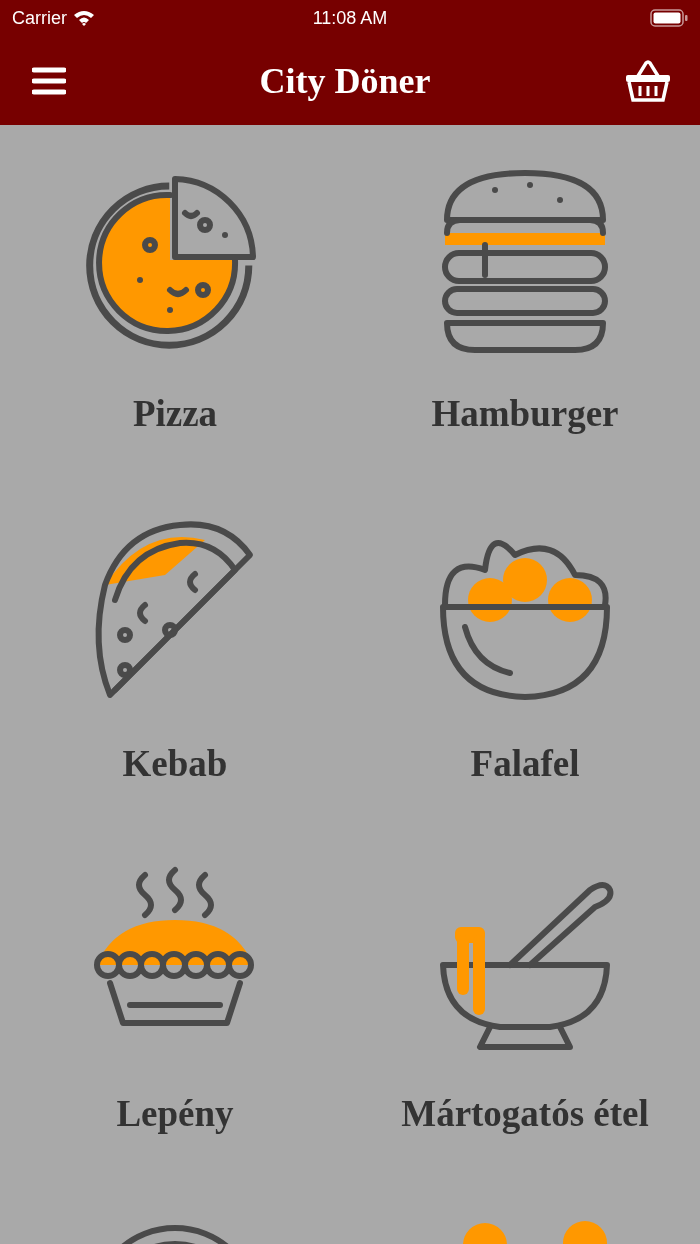 The height and width of the screenshot is (1244, 700). Describe the element at coordinates (669, 18) in the screenshot. I see `battery-icon` at that location.